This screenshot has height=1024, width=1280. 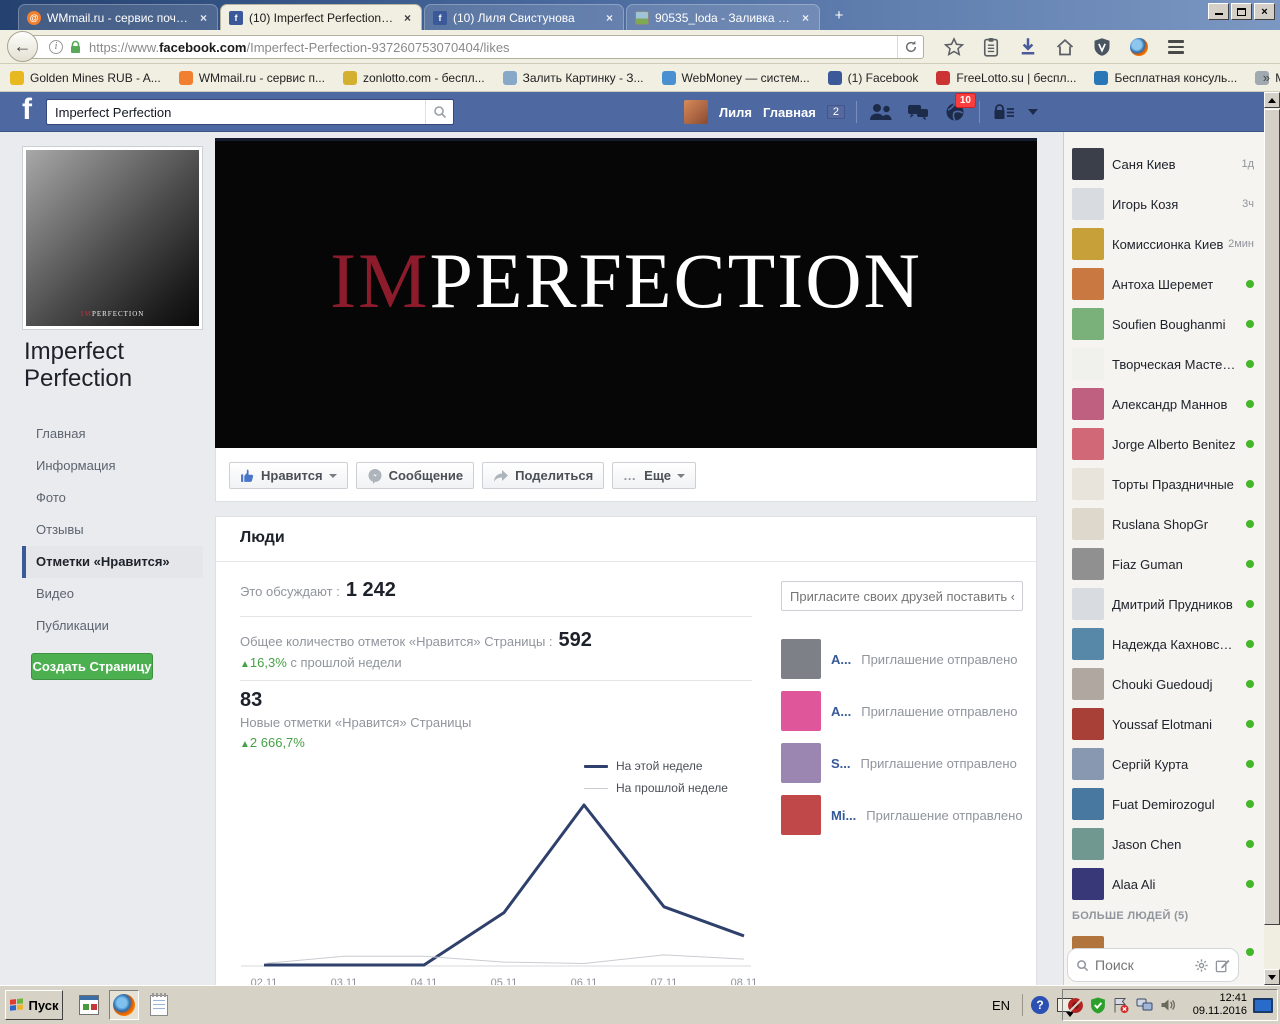 I want to click on clock: 12:41 09.11.2016, so click(x=1216, y=1005).